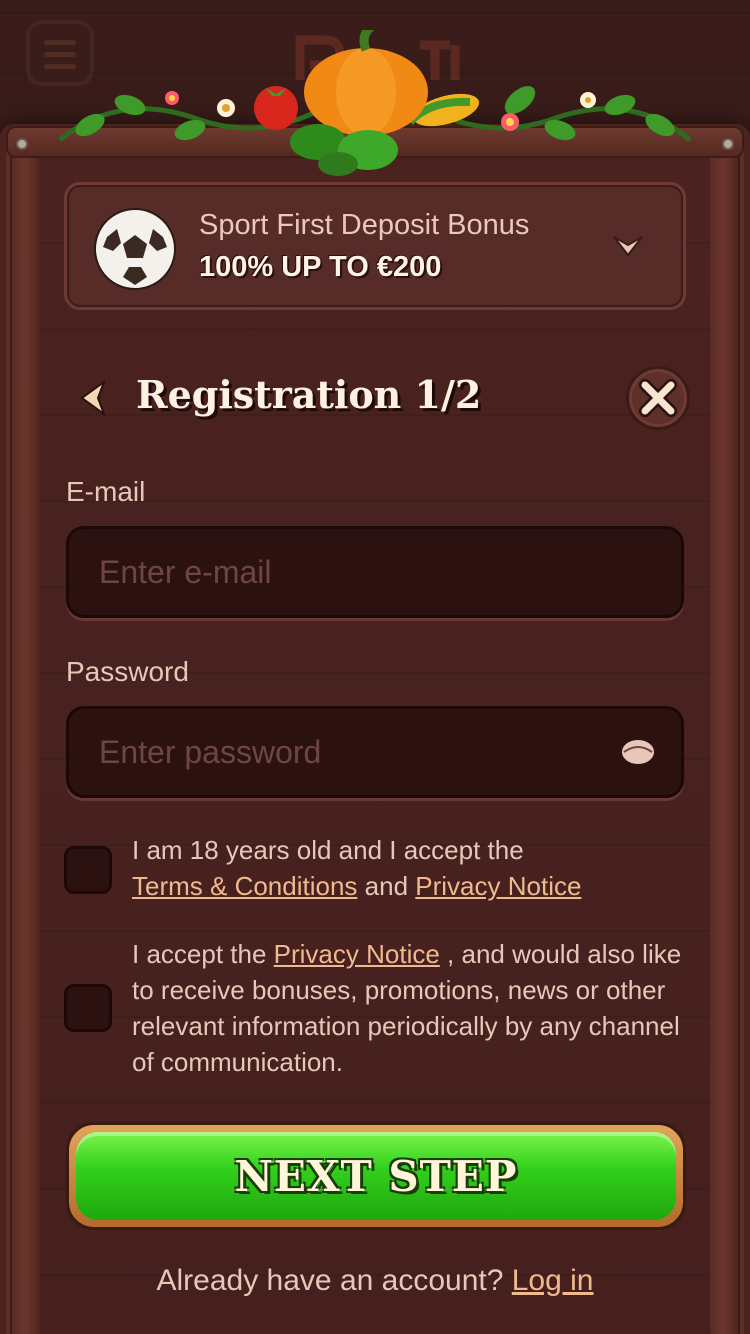 This screenshot has width=750, height=1334. What do you see at coordinates (724, 737) in the screenshot?
I see `frame-right-post` at bounding box center [724, 737].